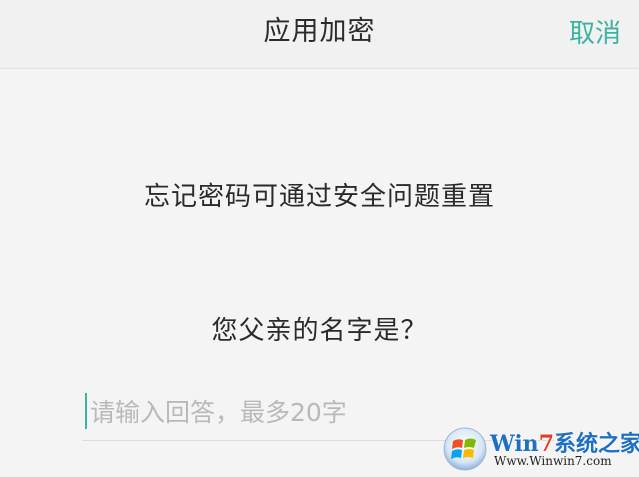 Image resolution: width=639 pixels, height=477 pixels. I want to click on page-title: 应用加密, so click(319, 31).